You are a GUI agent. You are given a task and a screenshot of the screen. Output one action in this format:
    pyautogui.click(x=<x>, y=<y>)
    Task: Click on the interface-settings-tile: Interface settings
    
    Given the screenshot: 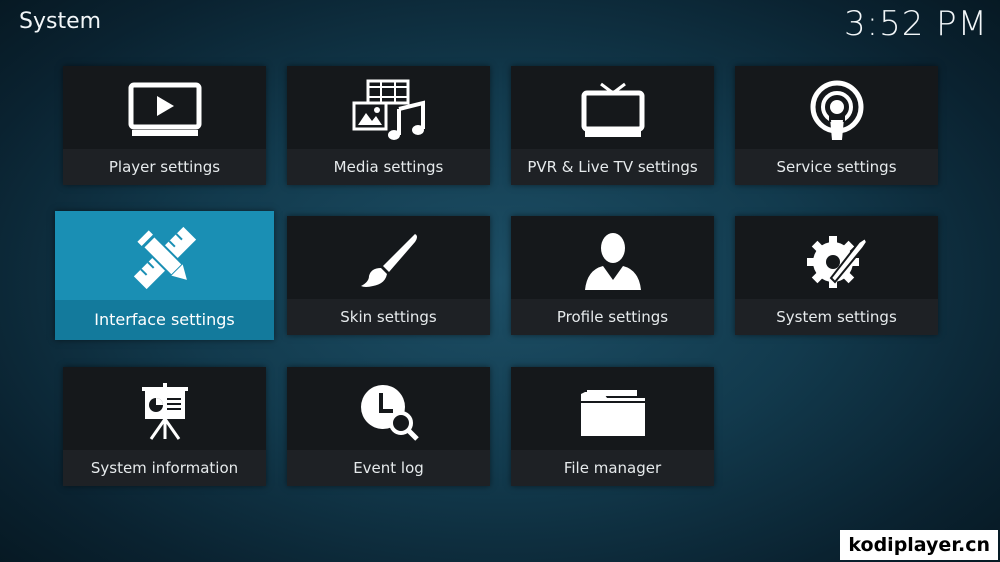 What is the action you would take?
    pyautogui.click(x=164, y=275)
    